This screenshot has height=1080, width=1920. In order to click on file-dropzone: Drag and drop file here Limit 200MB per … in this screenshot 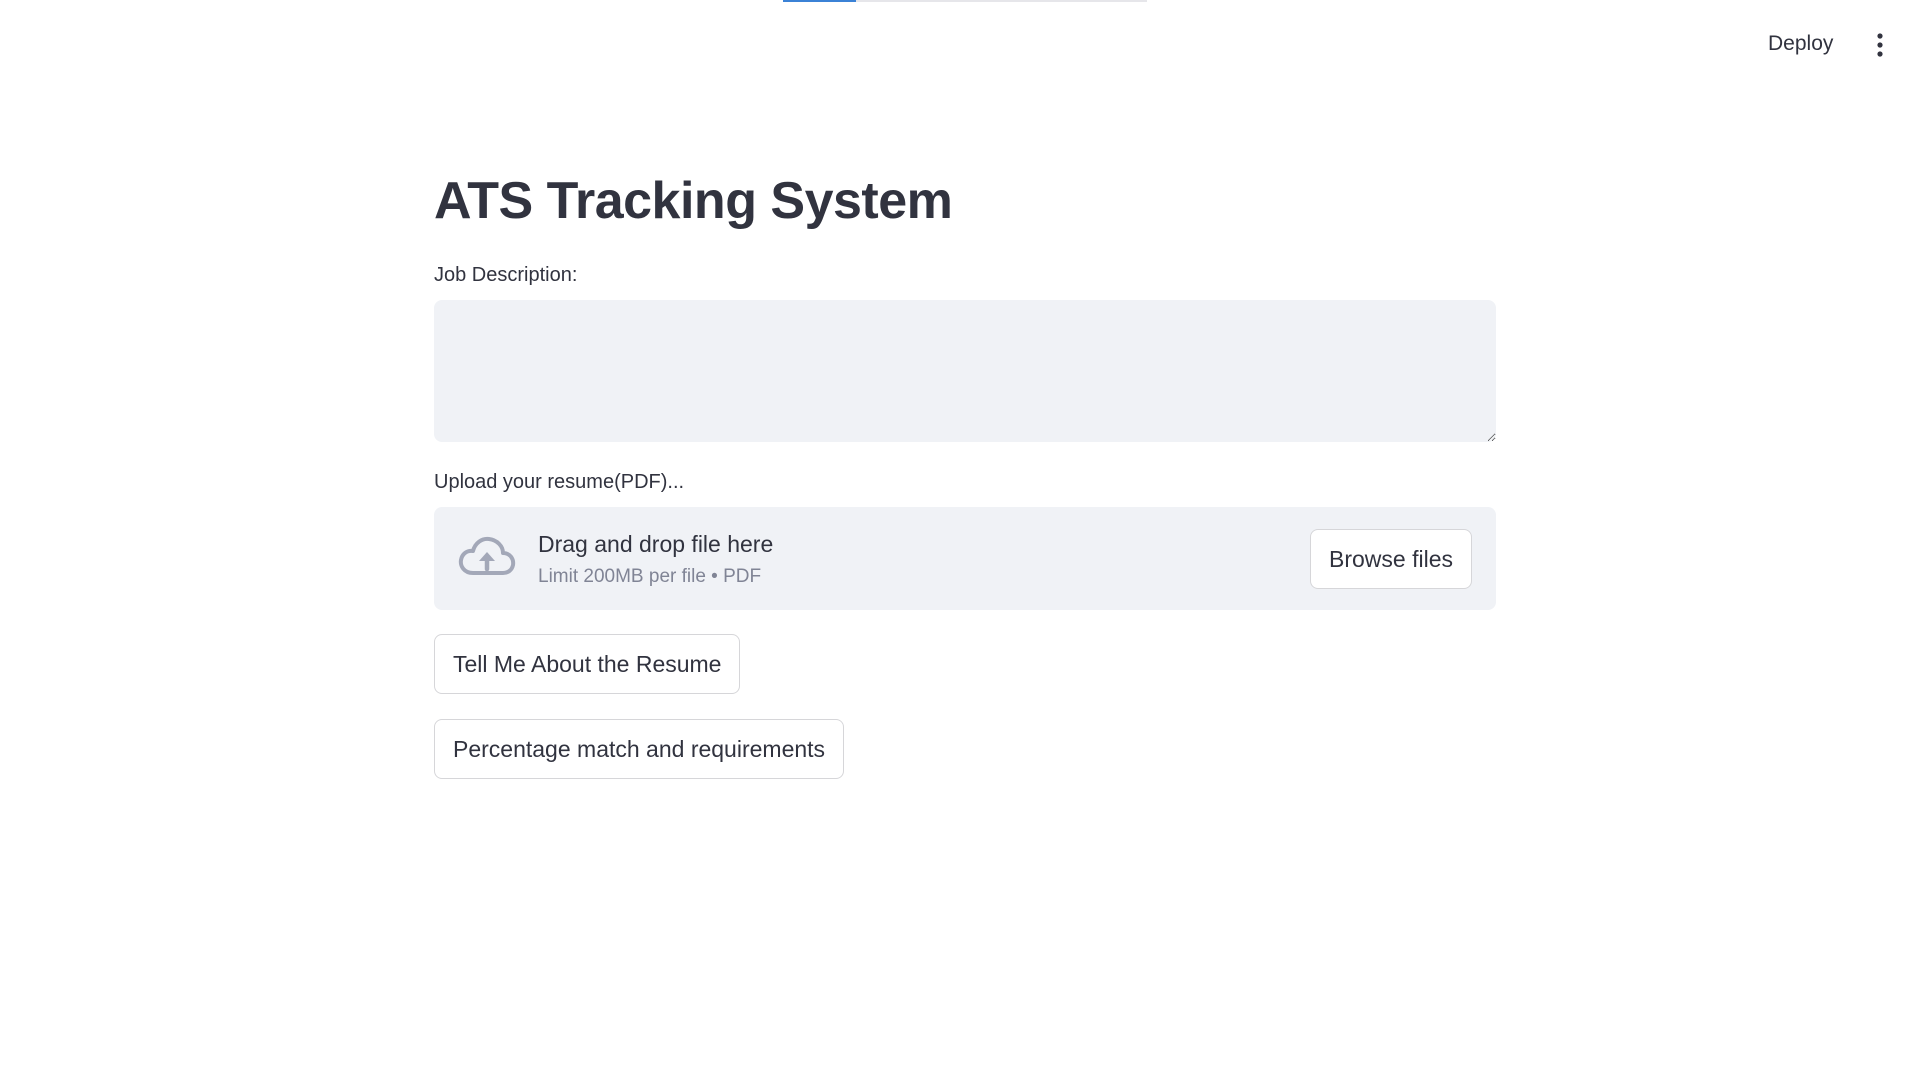, I will do `click(965, 558)`.